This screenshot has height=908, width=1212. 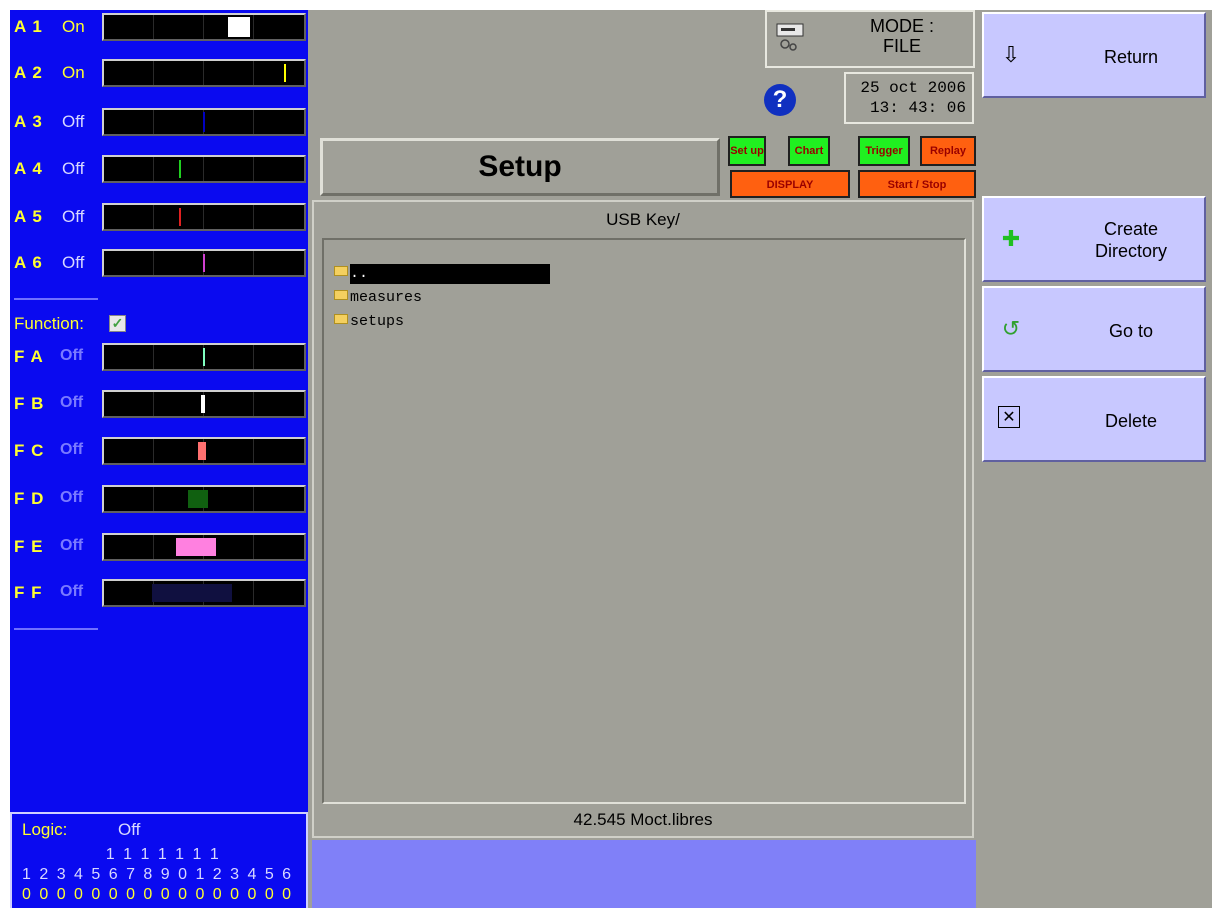 What do you see at coordinates (809, 151) in the screenshot?
I see `tab-chart: Chart` at bounding box center [809, 151].